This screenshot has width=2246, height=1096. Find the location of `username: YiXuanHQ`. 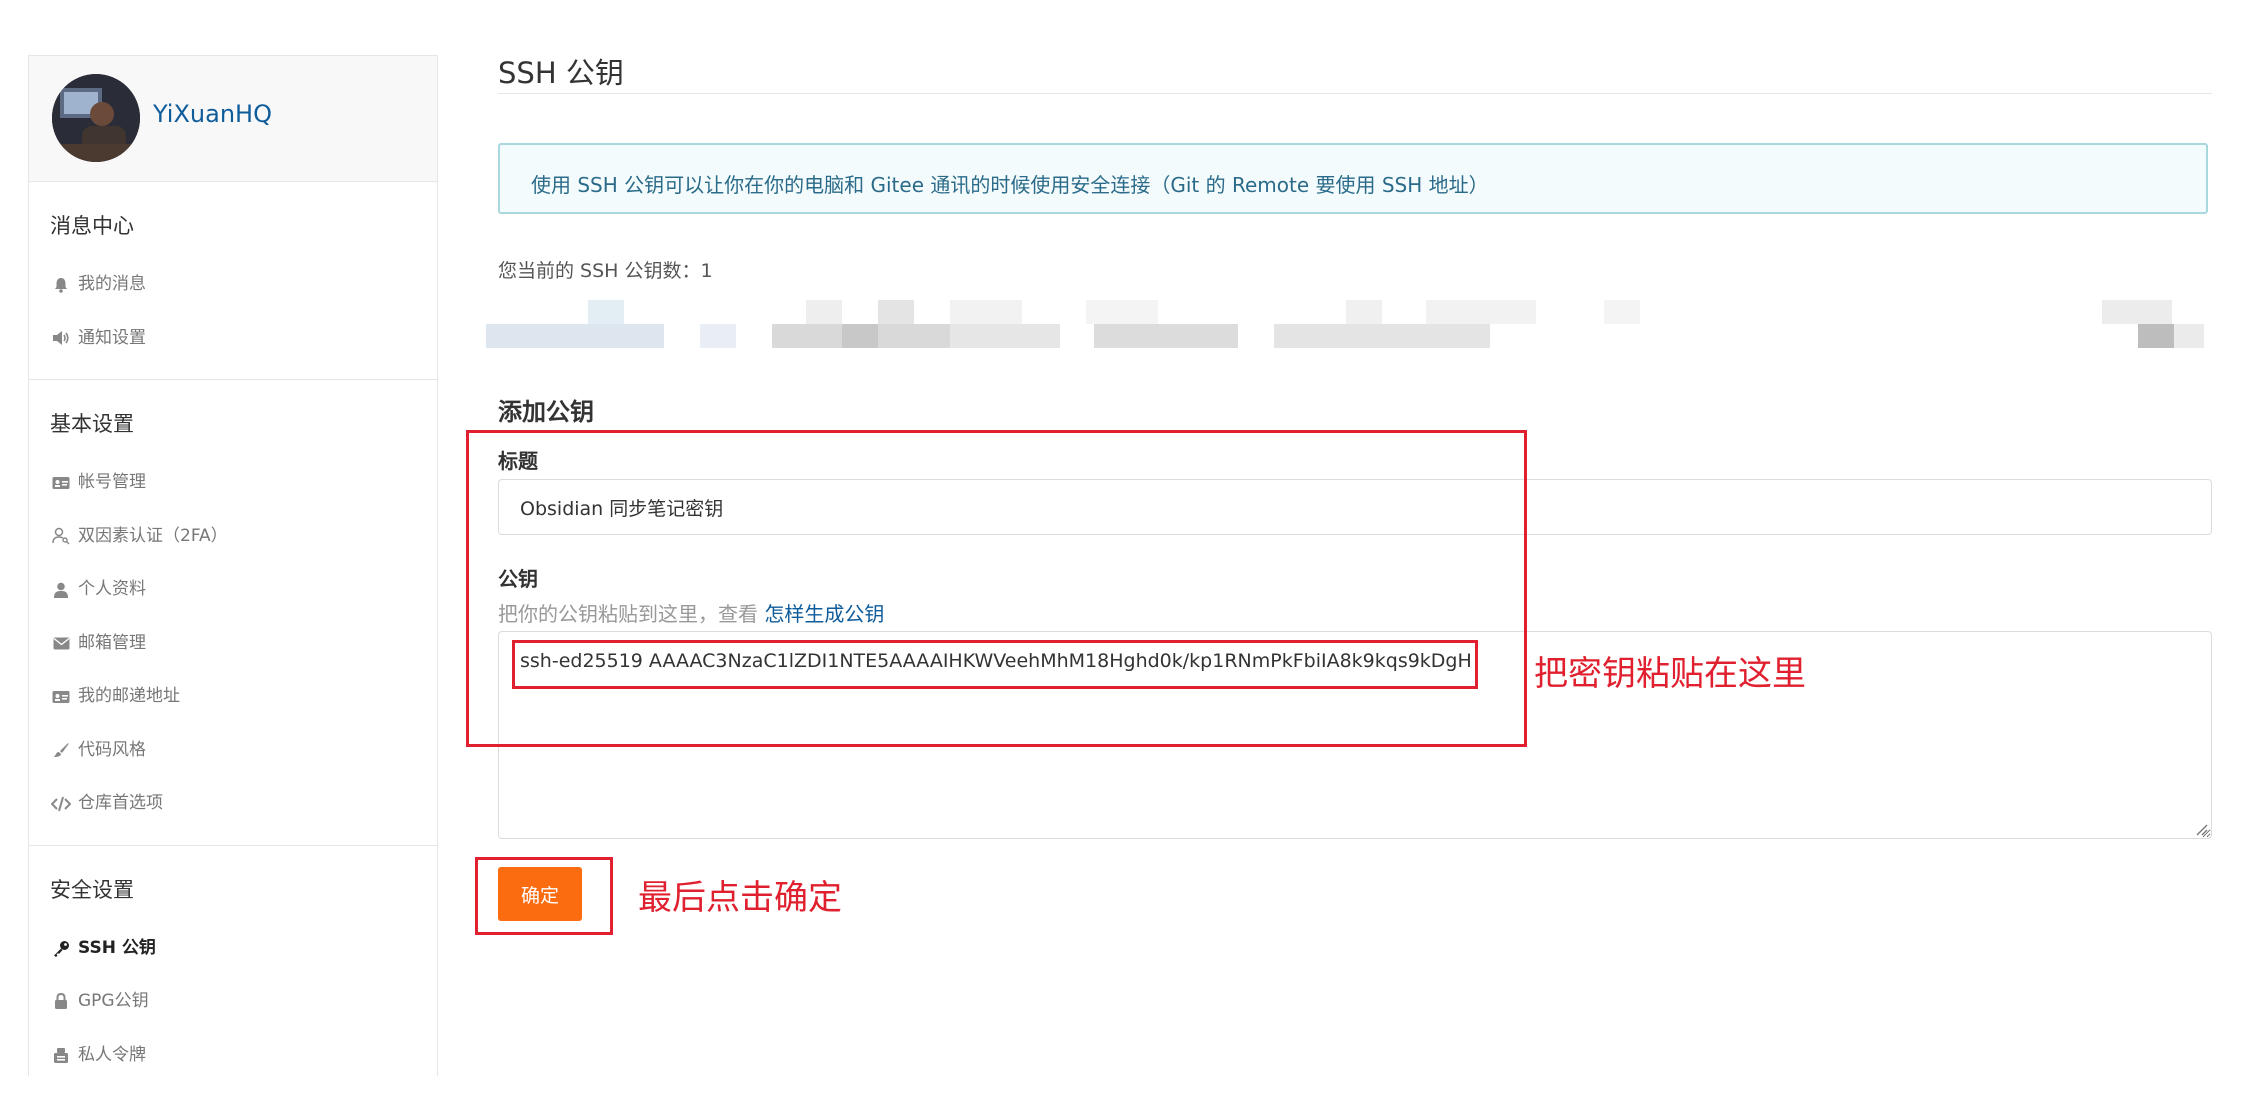

username: YiXuanHQ is located at coordinates (212, 114).